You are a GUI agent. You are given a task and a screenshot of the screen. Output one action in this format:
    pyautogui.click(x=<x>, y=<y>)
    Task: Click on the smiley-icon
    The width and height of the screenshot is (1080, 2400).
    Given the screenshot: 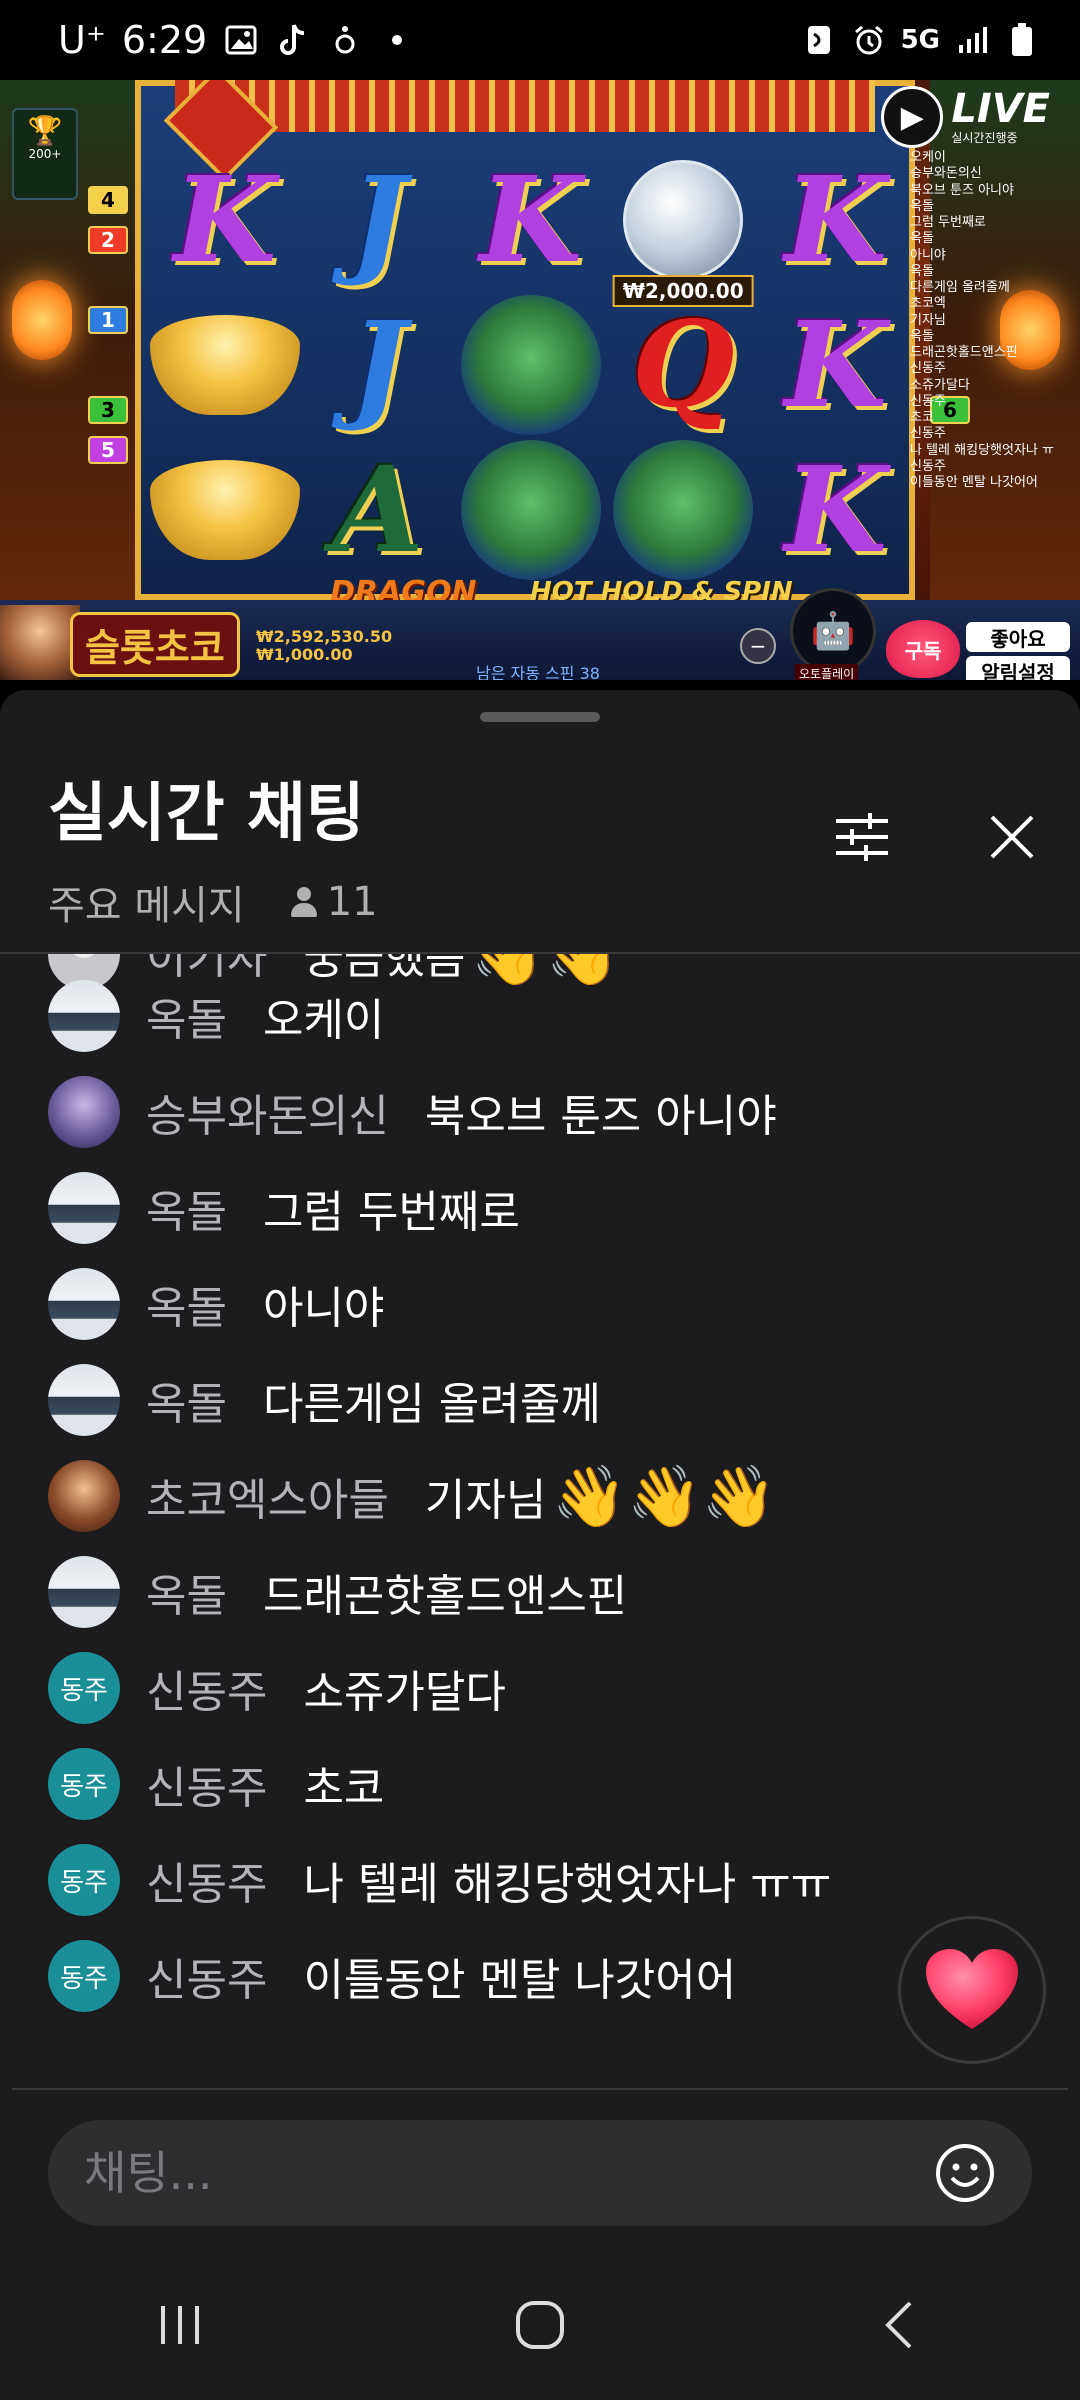 What is the action you would take?
    pyautogui.click(x=965, y=2173)
    